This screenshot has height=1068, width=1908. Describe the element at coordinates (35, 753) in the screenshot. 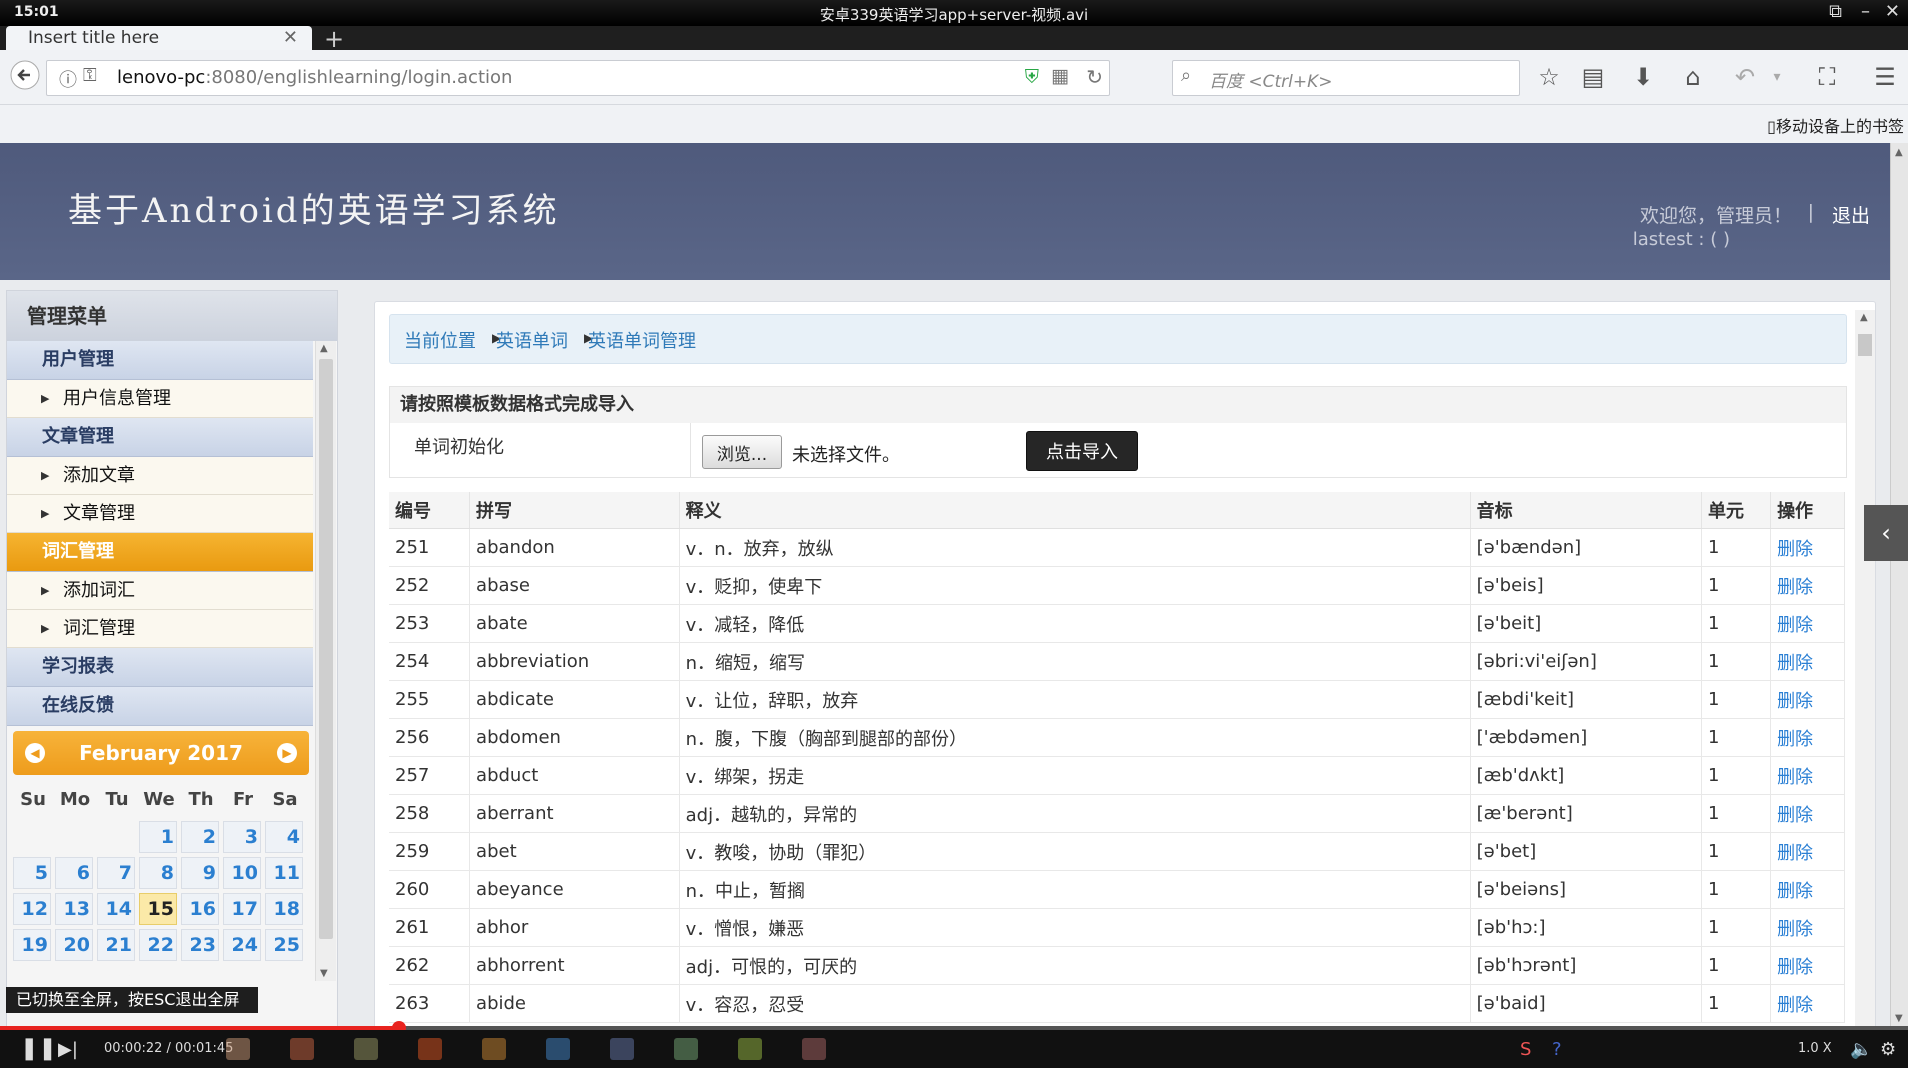

I see `prev-month-icon: ◀` at that location.